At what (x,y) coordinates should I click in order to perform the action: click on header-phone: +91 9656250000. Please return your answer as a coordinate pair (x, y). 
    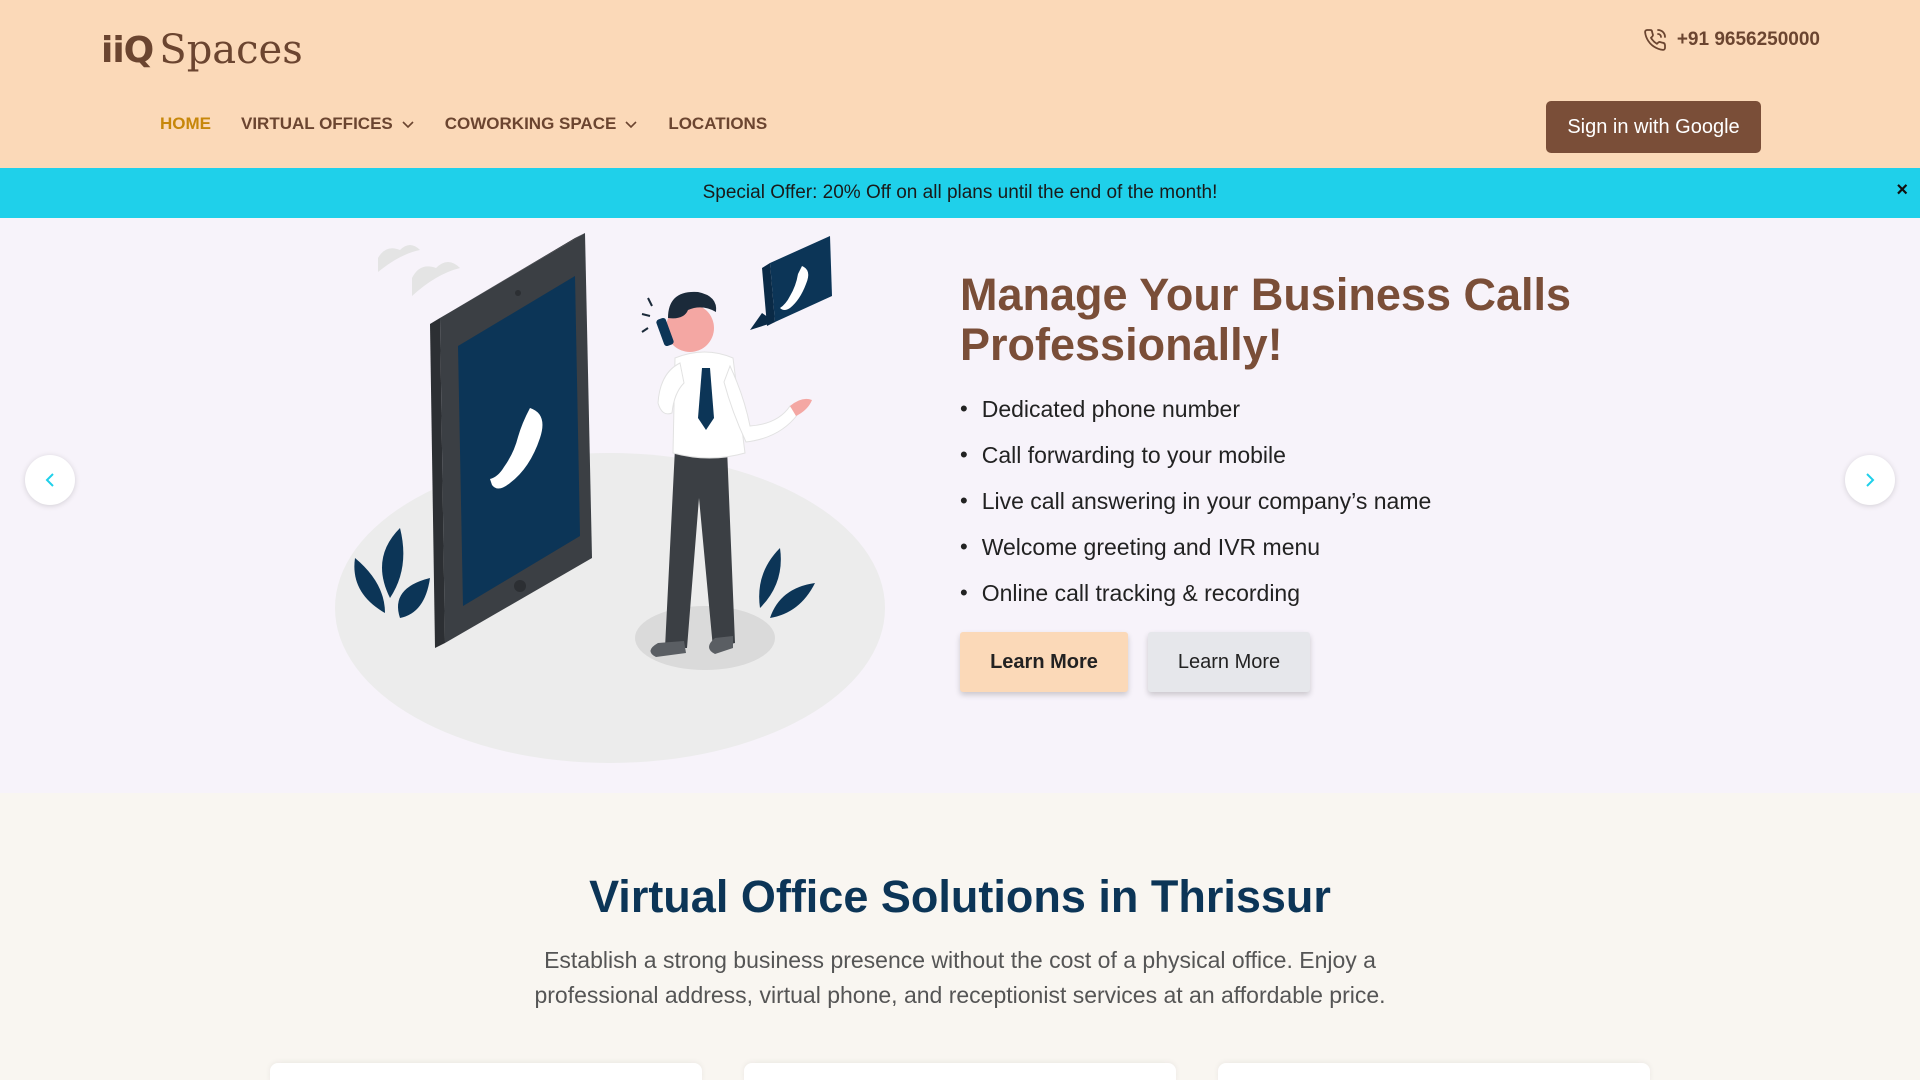
    Looking at the image, I should click on (1731, 40).